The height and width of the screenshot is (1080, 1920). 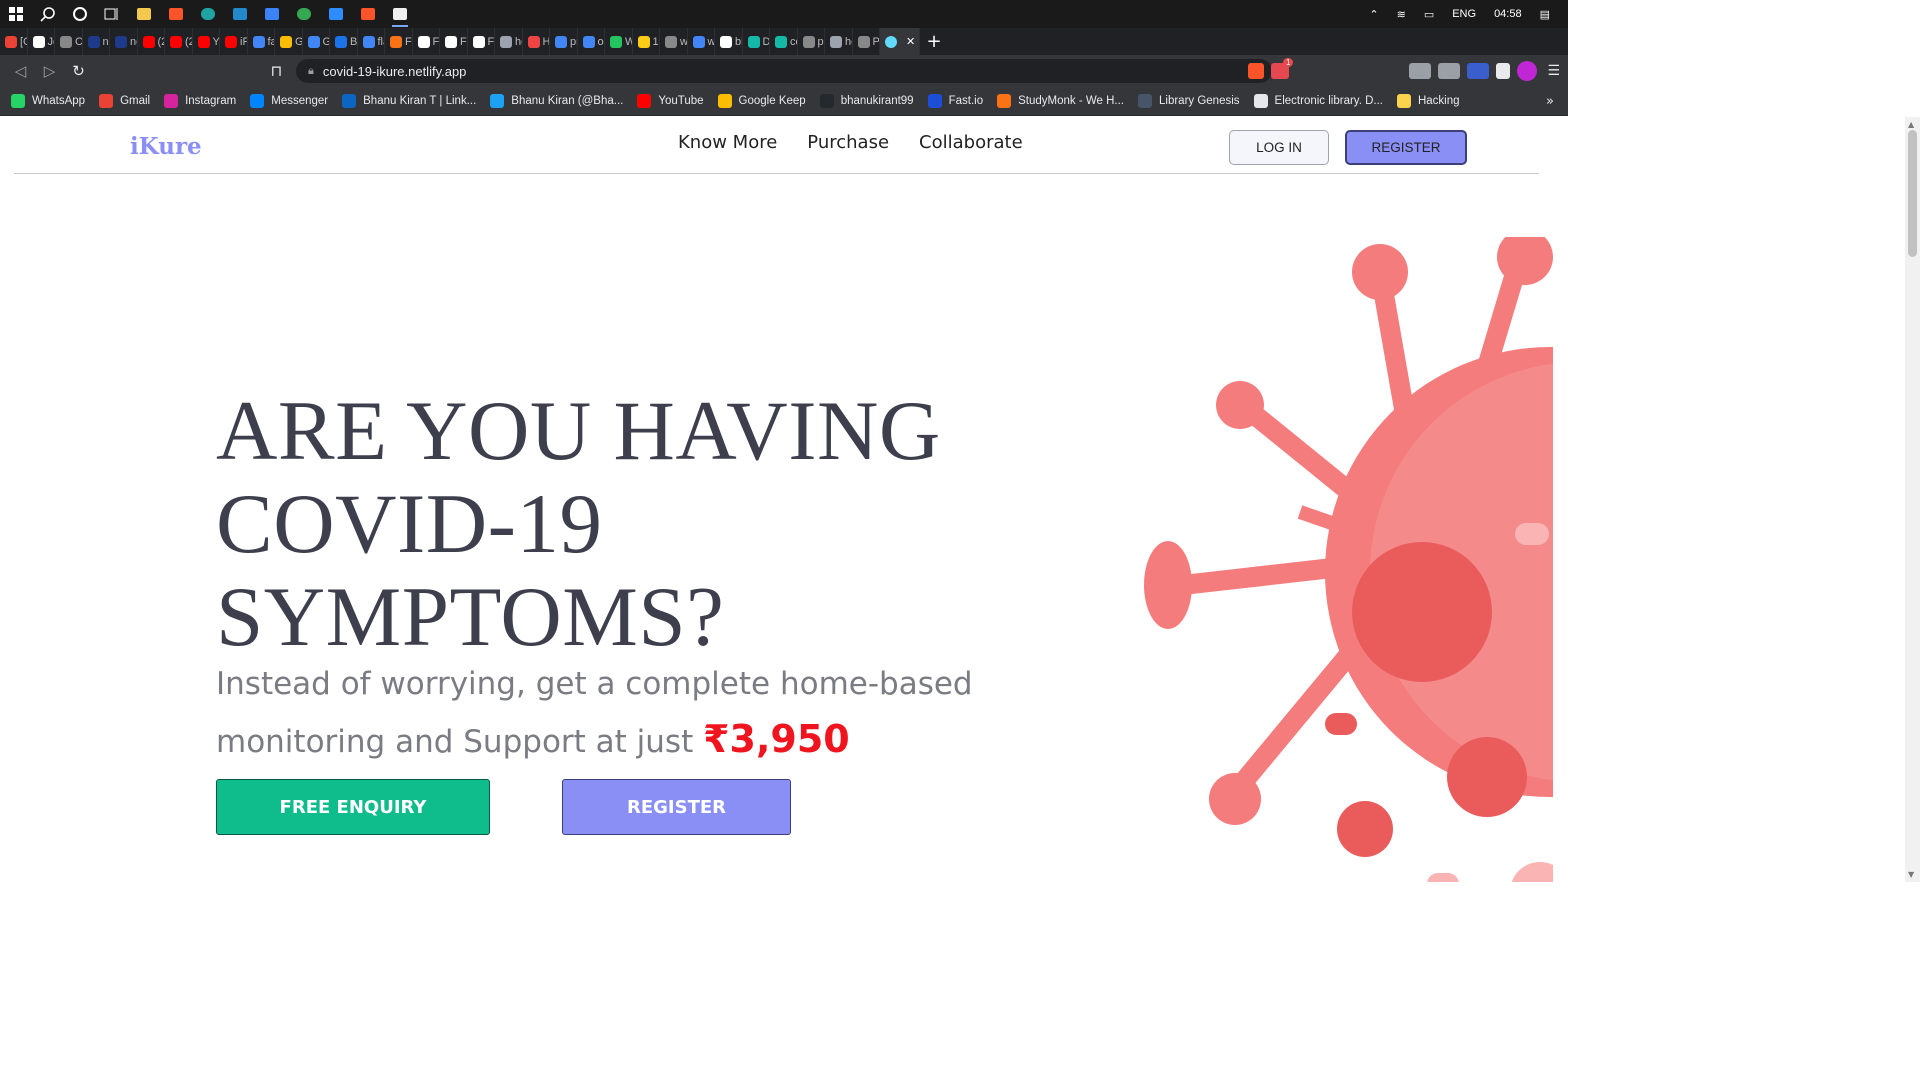 What do you see at coordinates (934, 41) in the screenshot?
I see `new-tab-icon: +` at bounding box center [934, 41].